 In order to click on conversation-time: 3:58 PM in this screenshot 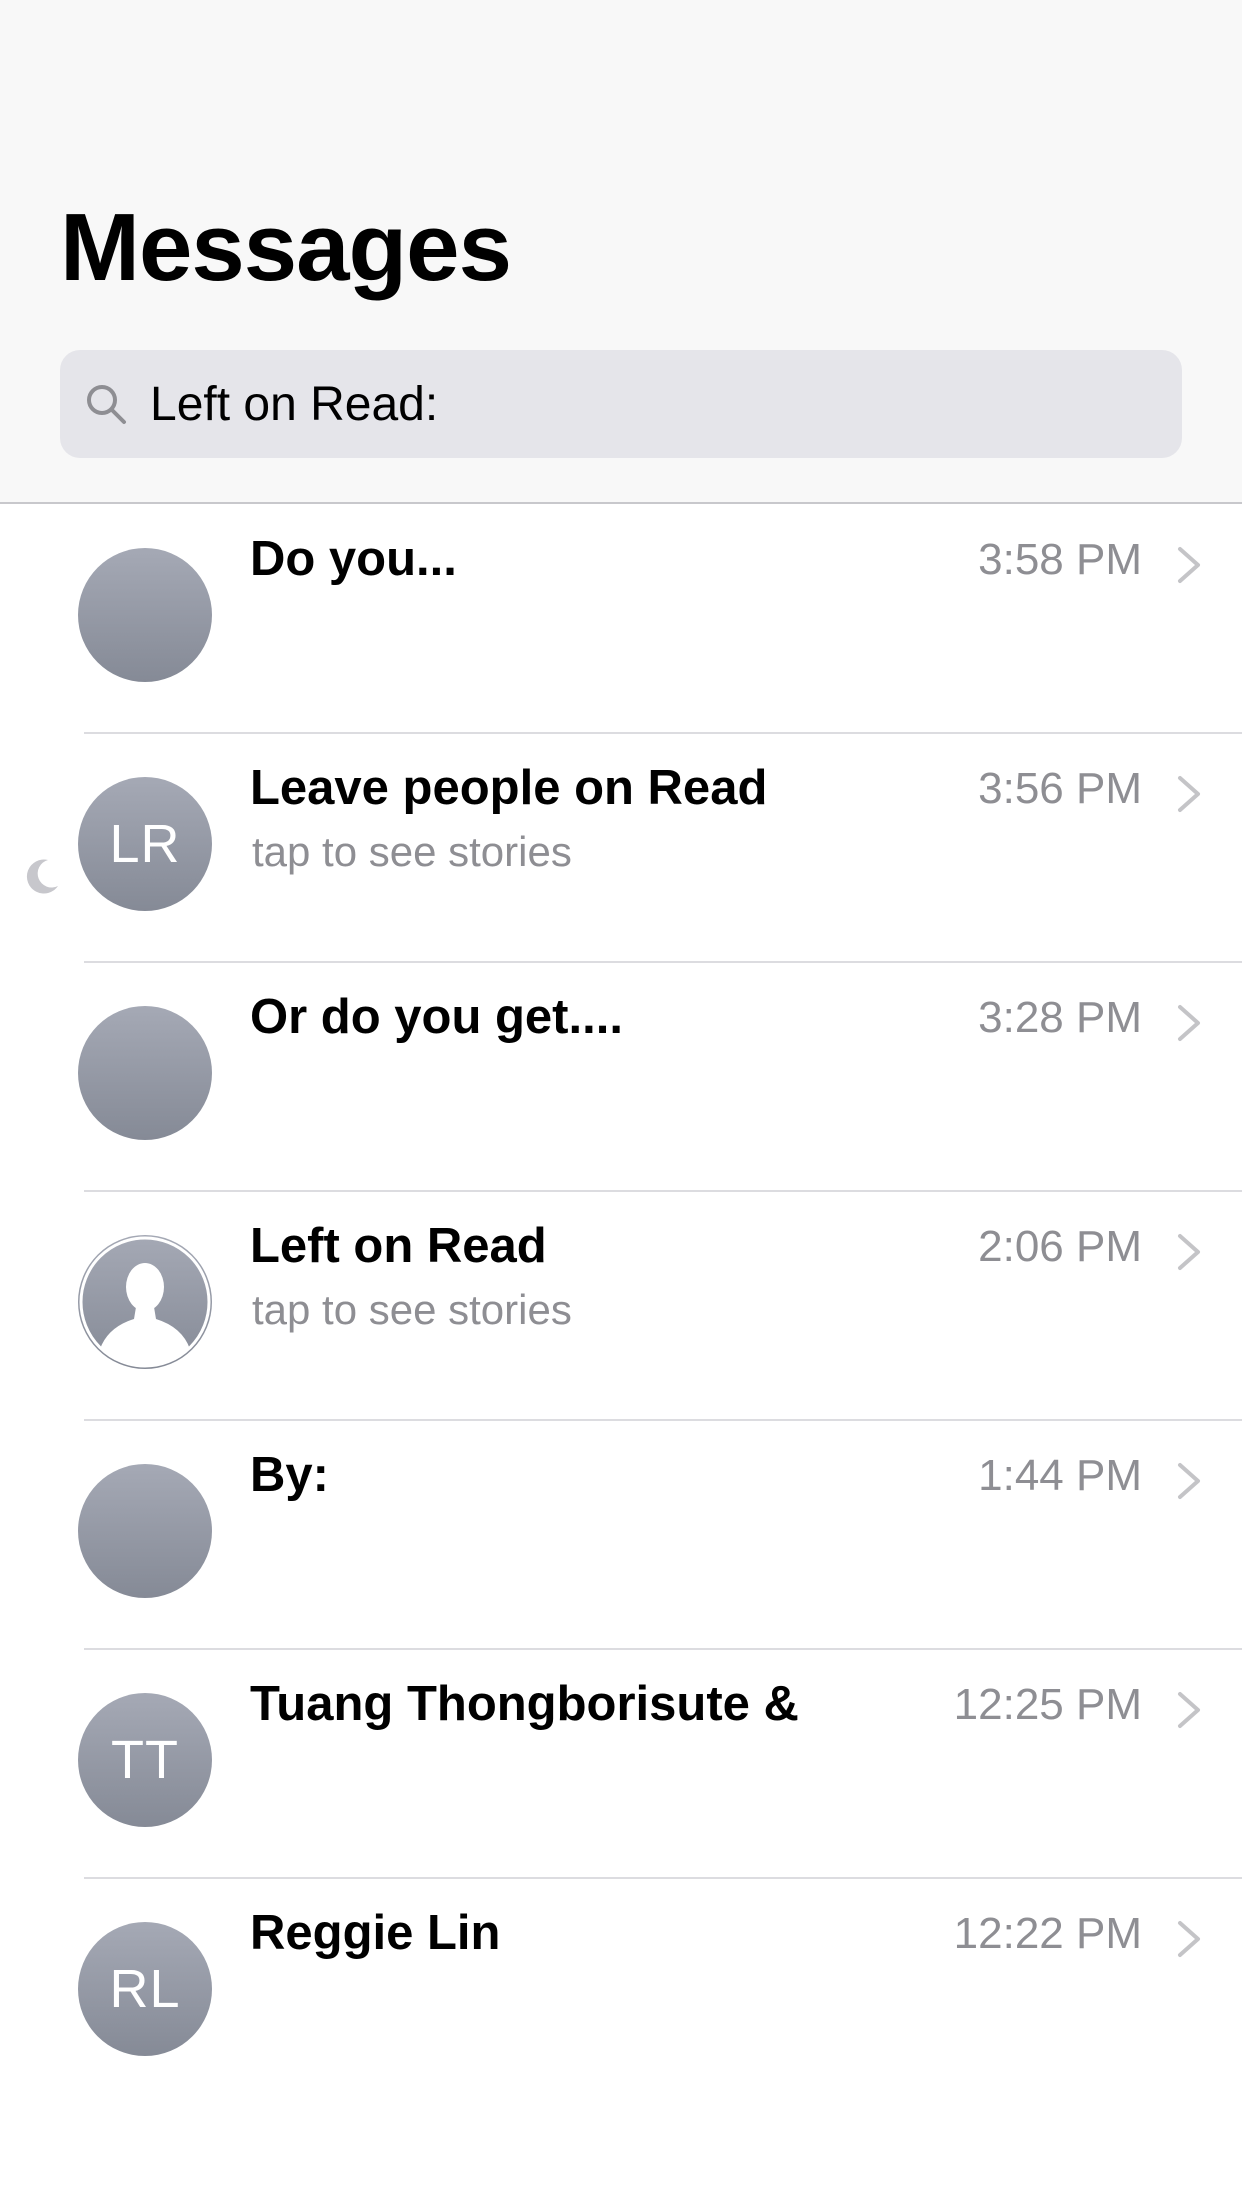, I will do `click(1060, 559)`.